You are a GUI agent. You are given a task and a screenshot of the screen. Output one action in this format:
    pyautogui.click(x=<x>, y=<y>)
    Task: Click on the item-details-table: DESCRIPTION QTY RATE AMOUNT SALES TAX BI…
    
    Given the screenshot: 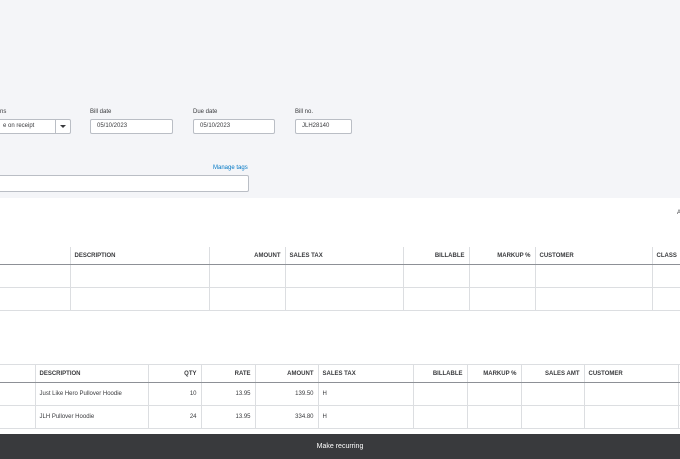 What is the action you would take?
    pyautogui.click(x=340, y=396)
    